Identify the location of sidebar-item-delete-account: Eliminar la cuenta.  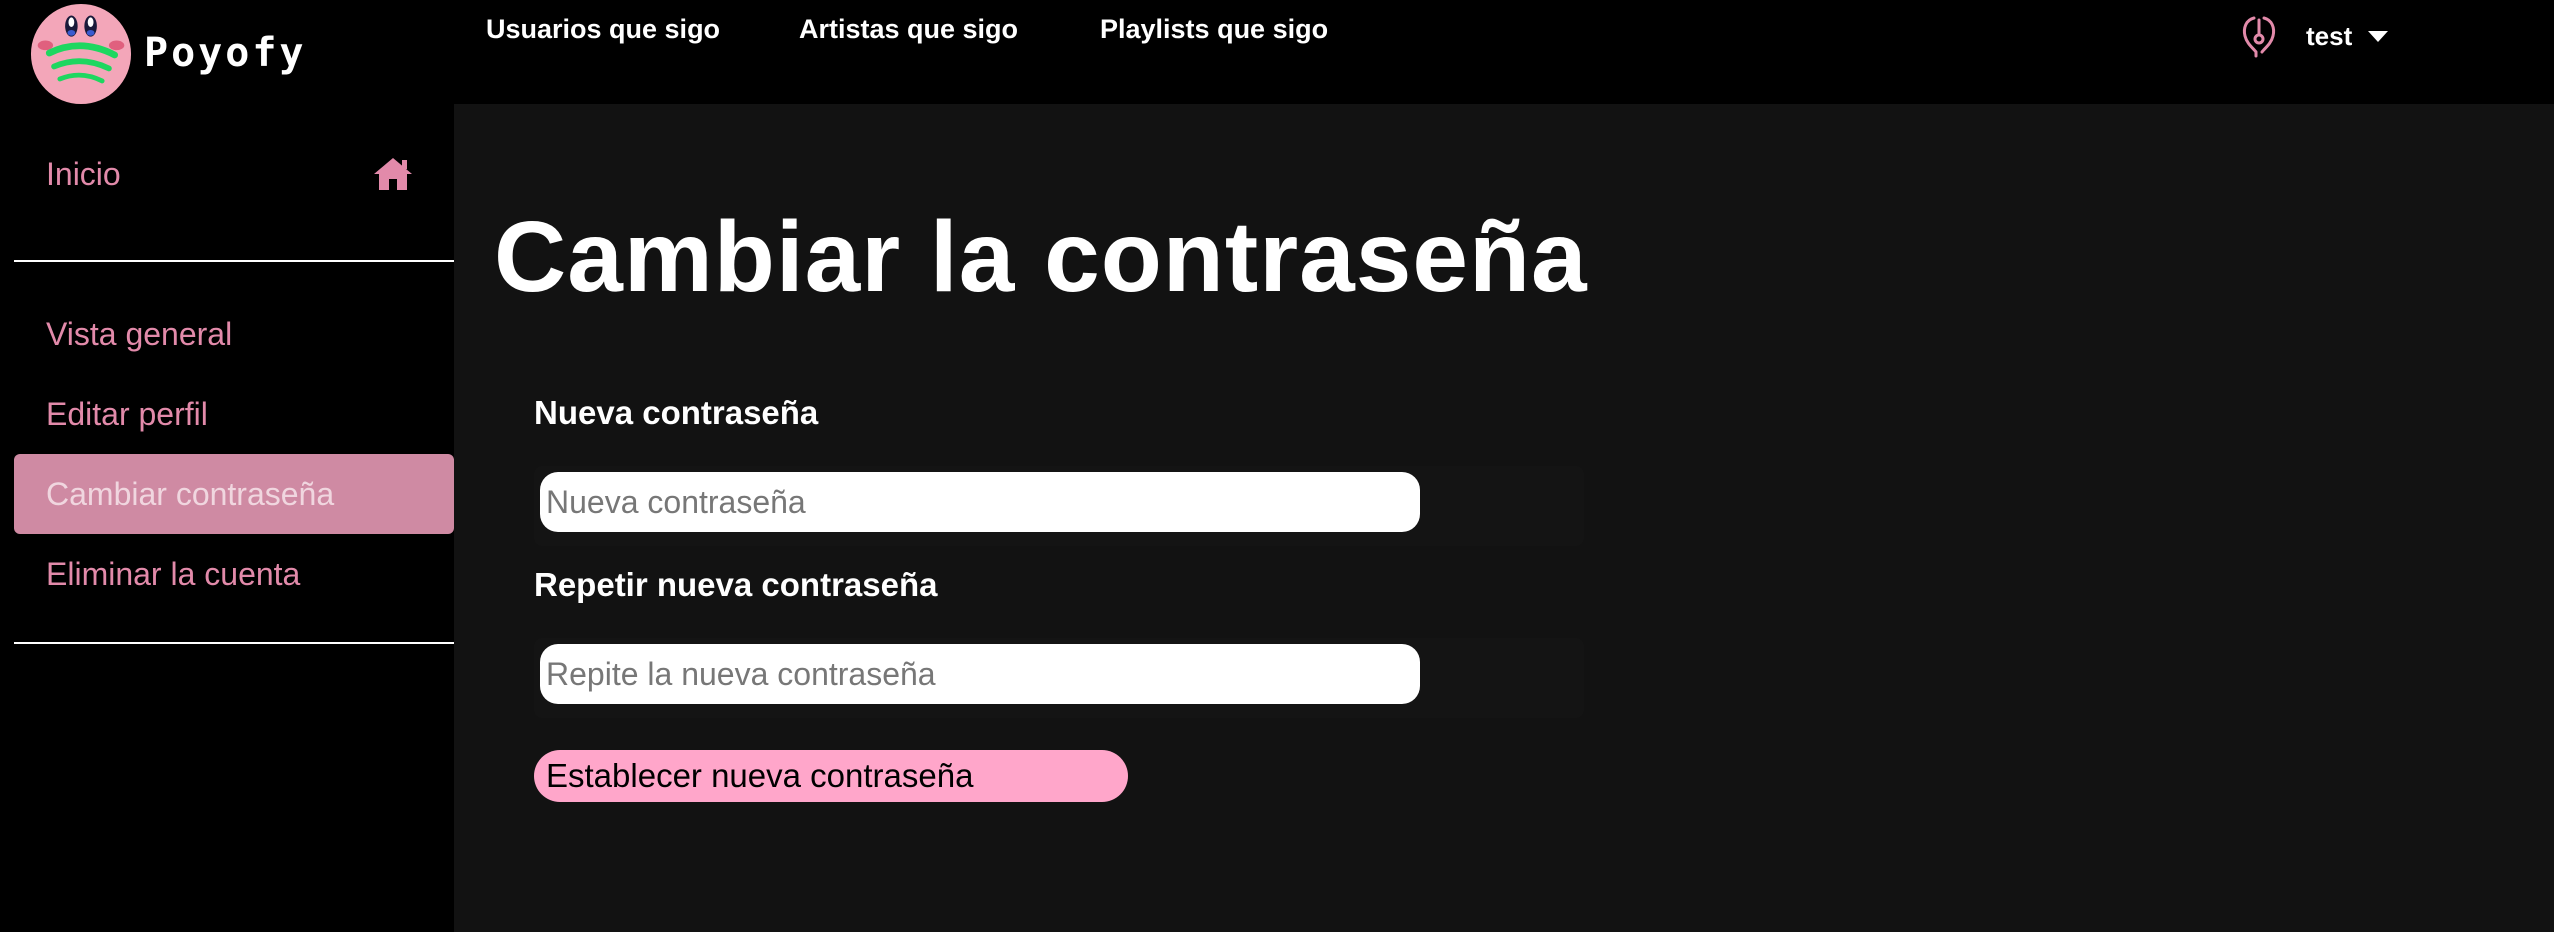
(234, 574).